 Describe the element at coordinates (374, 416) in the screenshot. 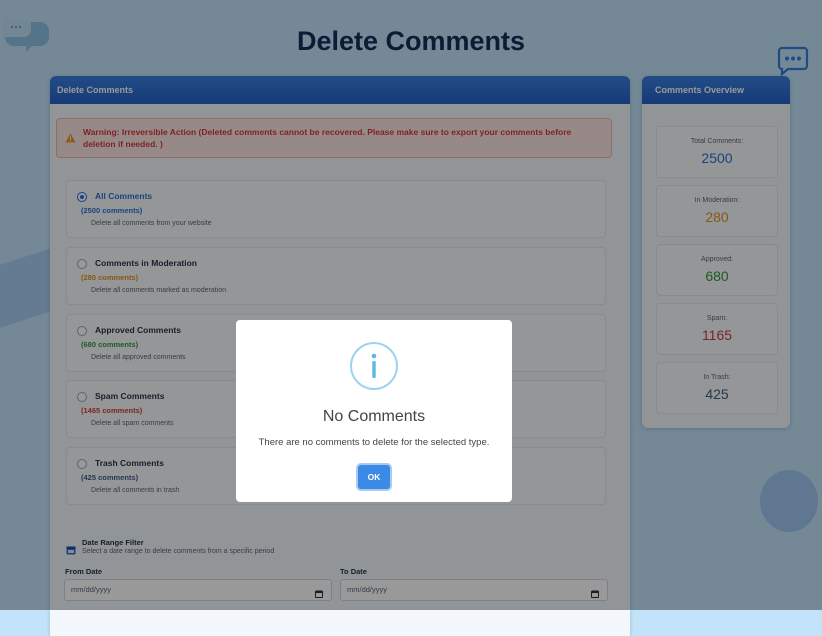

I see `dialog-title: No Comments` at that location.